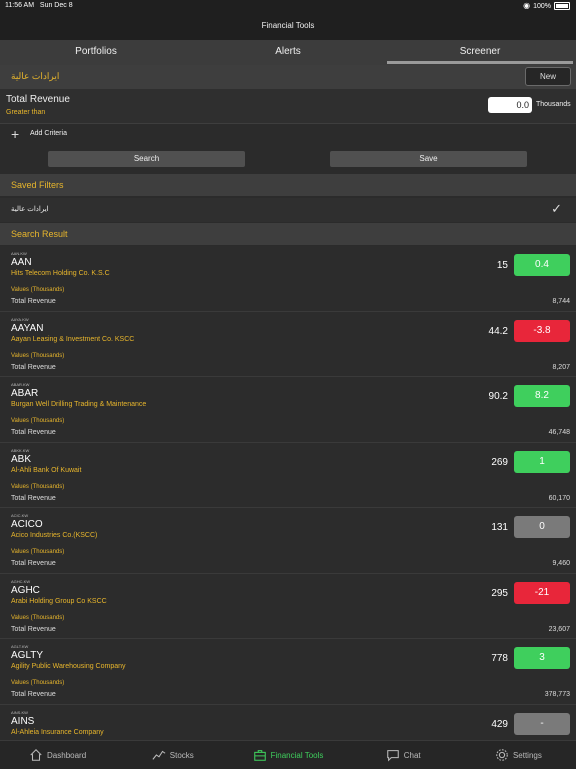  What do you see at coordinates (259, 755) in the screenshot?
I see `toolbox-icon` at bounding box center [259, 755].